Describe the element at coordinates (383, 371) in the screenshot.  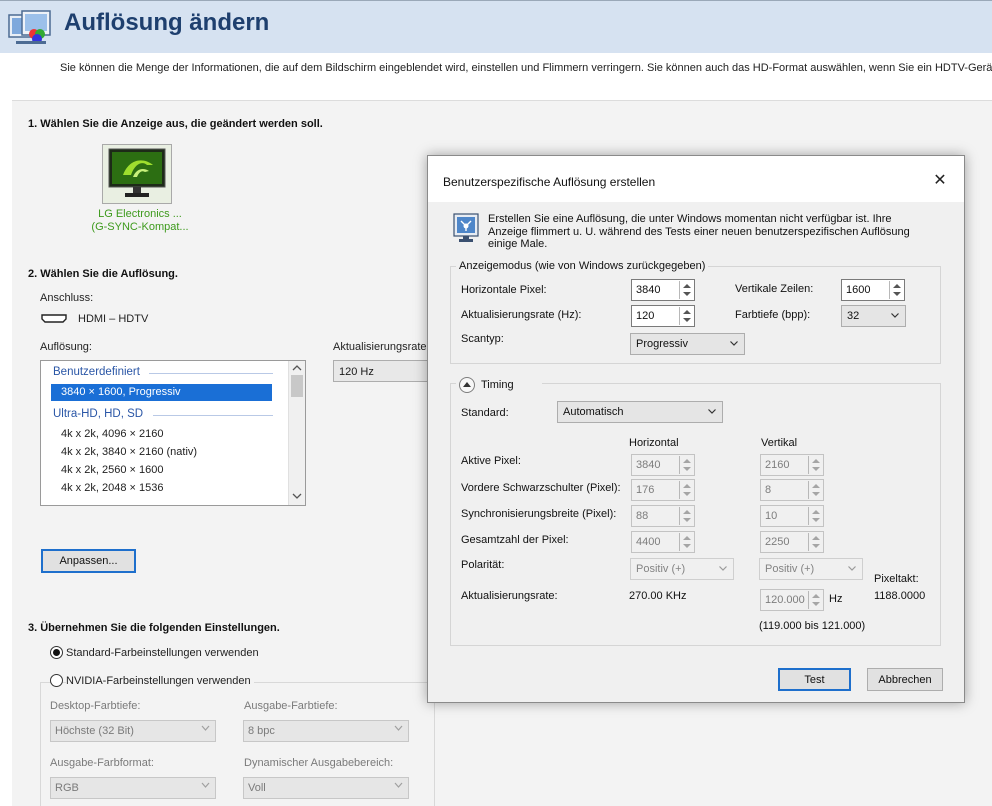
I see `refresh-rate-dropdown: 120 Hz` at that location.